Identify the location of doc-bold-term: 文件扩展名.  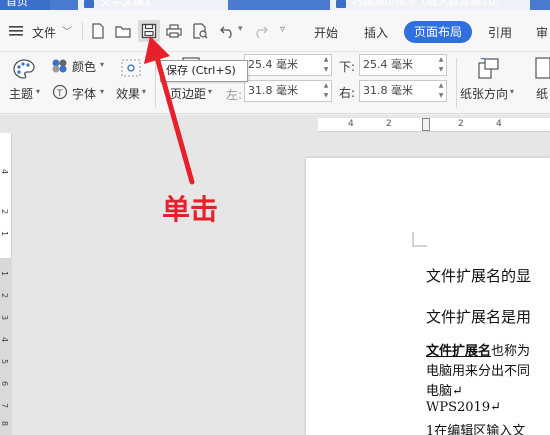
(459, 351).